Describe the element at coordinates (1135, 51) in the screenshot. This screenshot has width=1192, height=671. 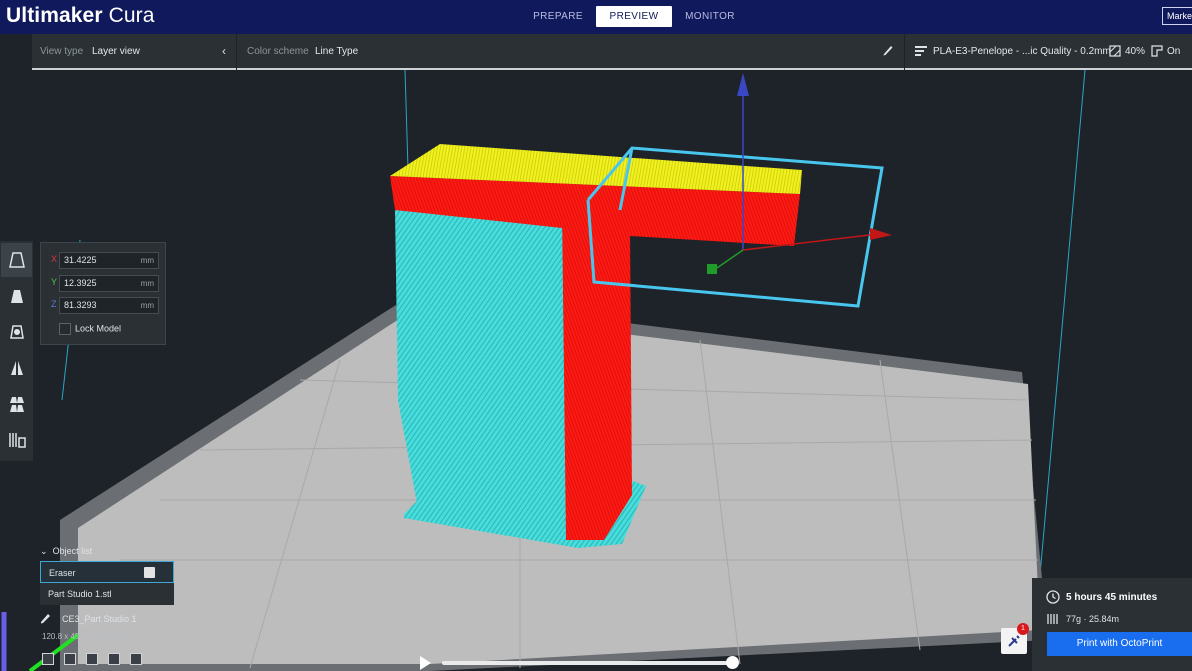
I see `infill-value: 40%` at that location.